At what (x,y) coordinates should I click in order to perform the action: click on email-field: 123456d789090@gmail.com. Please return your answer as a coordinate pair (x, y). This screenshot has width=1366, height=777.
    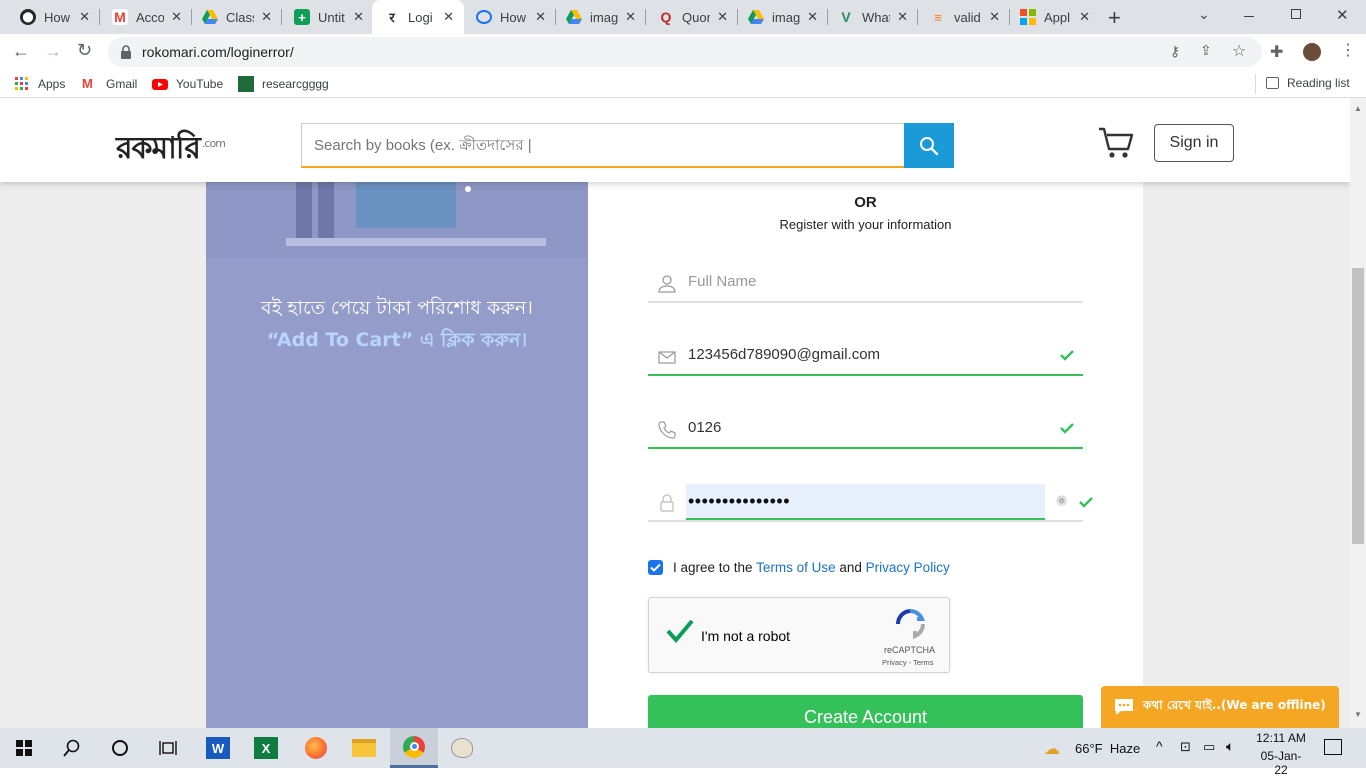
    Looking at the image, I should click on (865, 356).